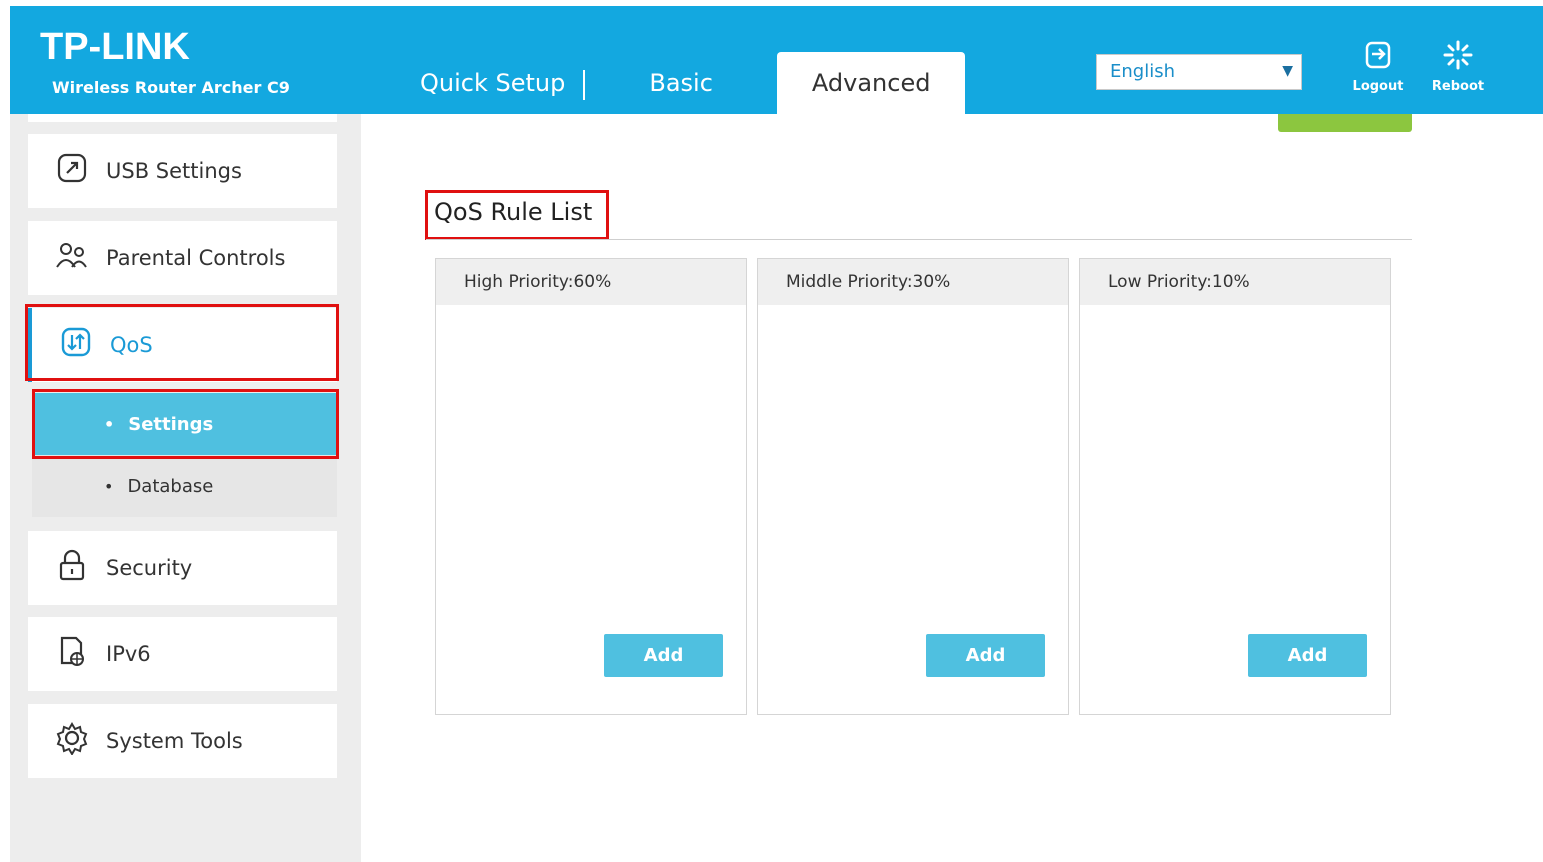  What do you see at coordinates (72, 741) in the screenshot?
I see `gear-icon` at bounding box center [72, 741].